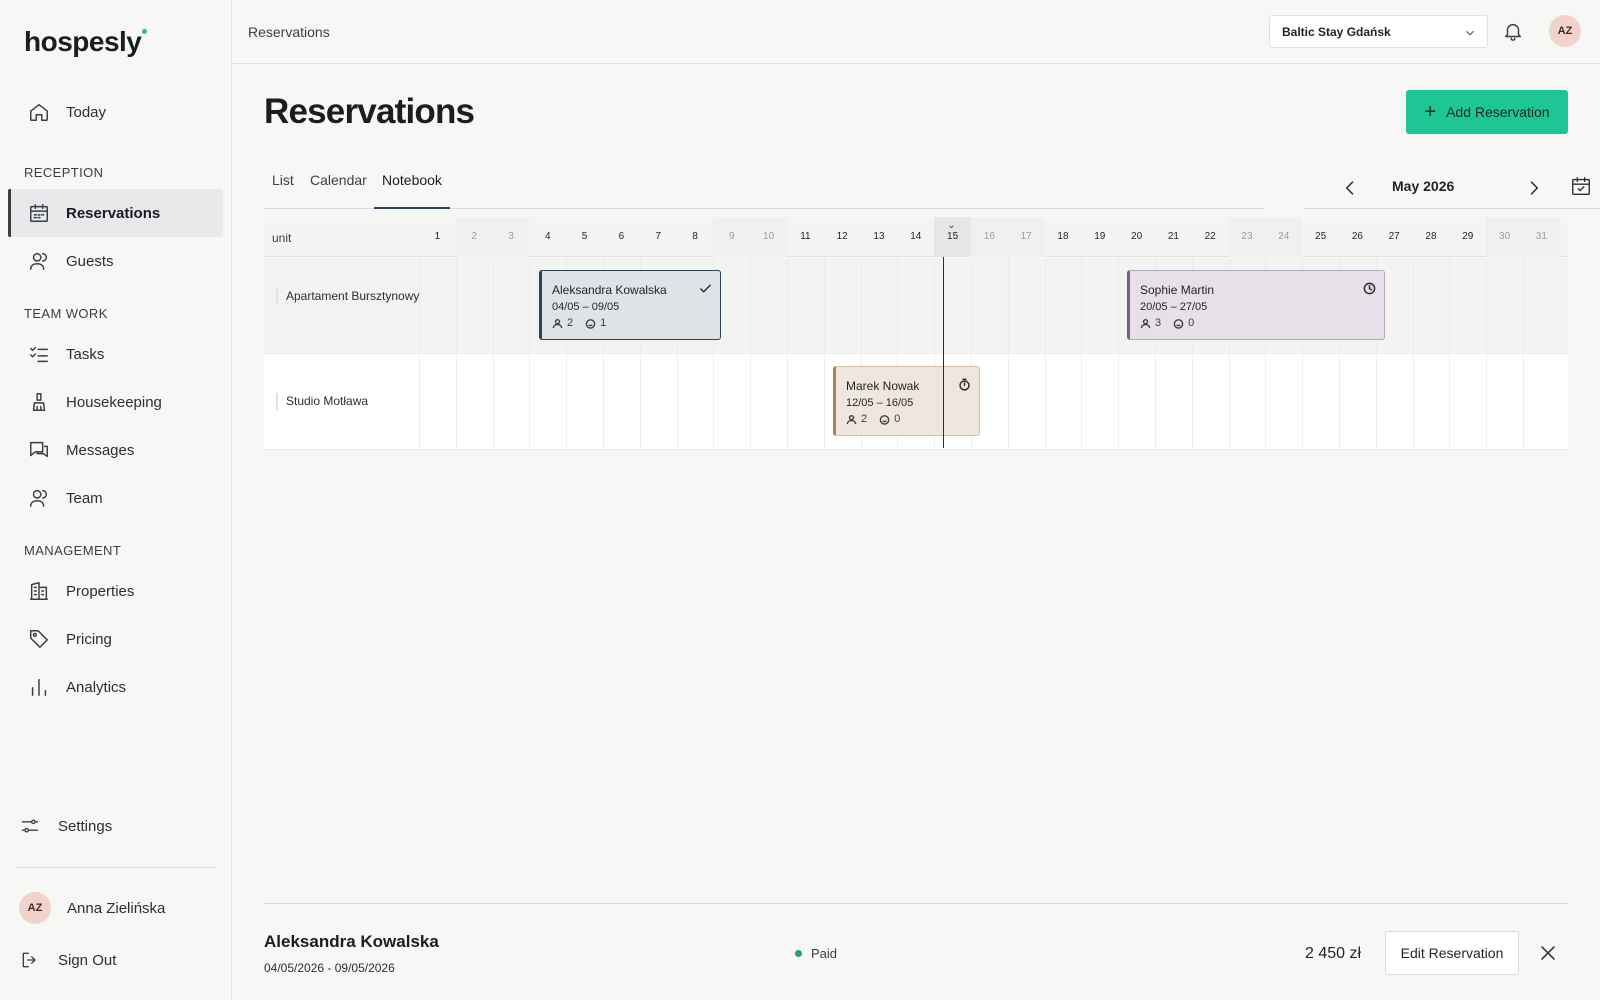 Image resolution: width=1600 pixels, height=1000 pixels. Describe the element at coordinates (289, 32) in the screenshot. I see `breadcrumb: Reservations` at that location.